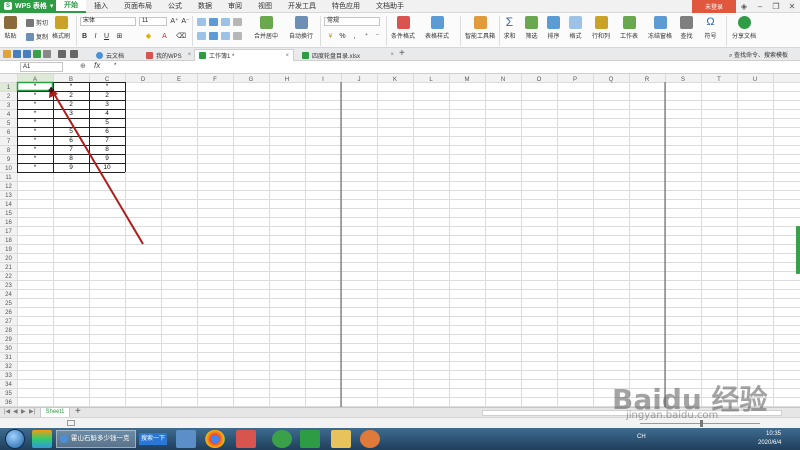 The width and height of the screenshot is (800, 450). I want to click on print-icon, so click(27, 54).